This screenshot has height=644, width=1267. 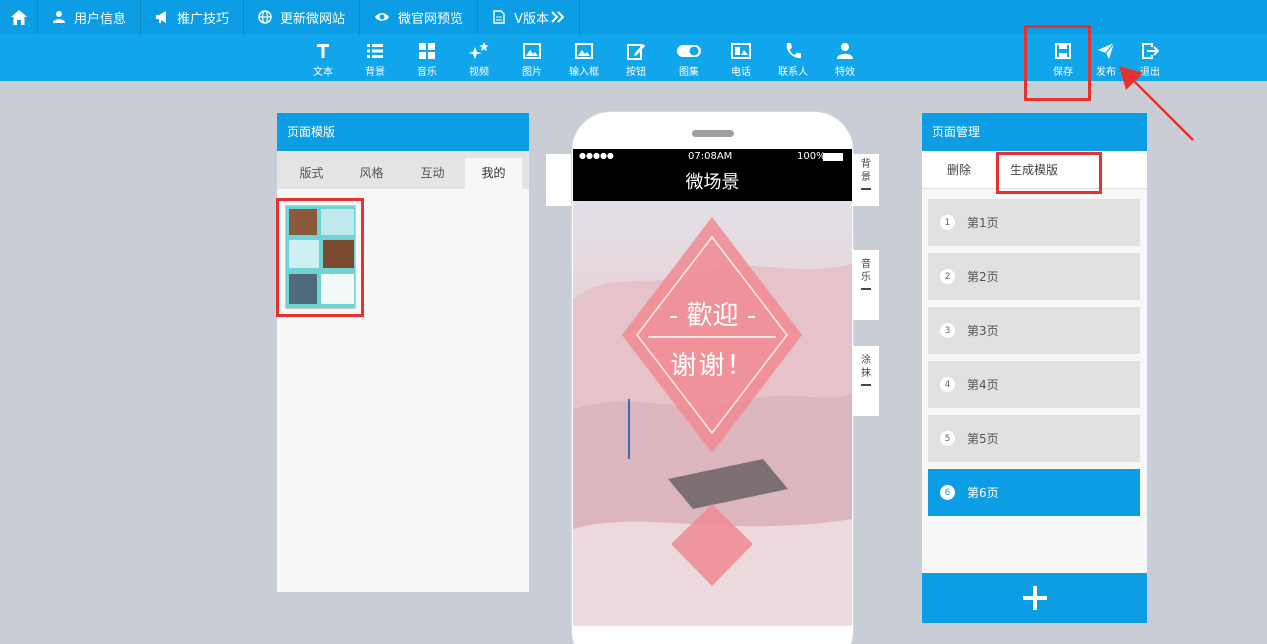 What do you see at coordinates (1034, 276) in the screenshot?
I see `page-item: 2 第2页` at bounding box center [1034, 276].